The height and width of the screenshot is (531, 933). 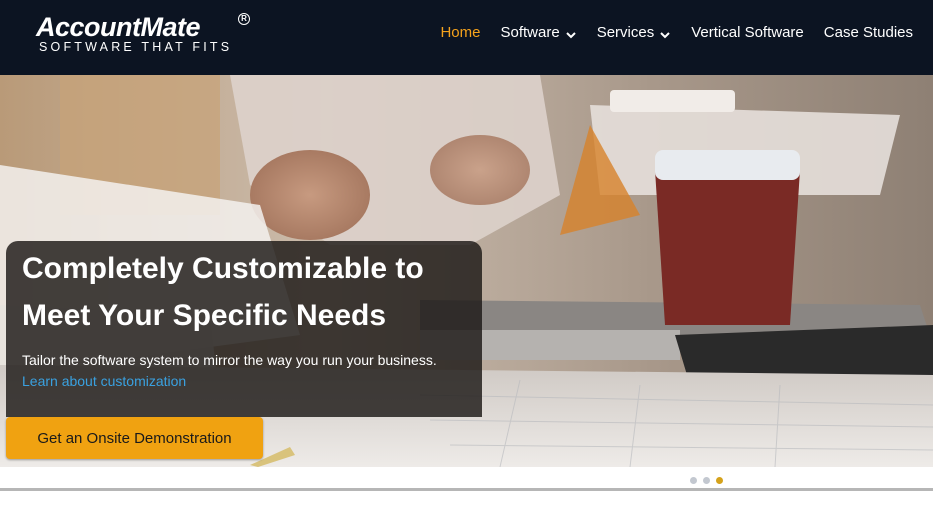 I want to click on slider-dot-active, so click(x=719, y=480).